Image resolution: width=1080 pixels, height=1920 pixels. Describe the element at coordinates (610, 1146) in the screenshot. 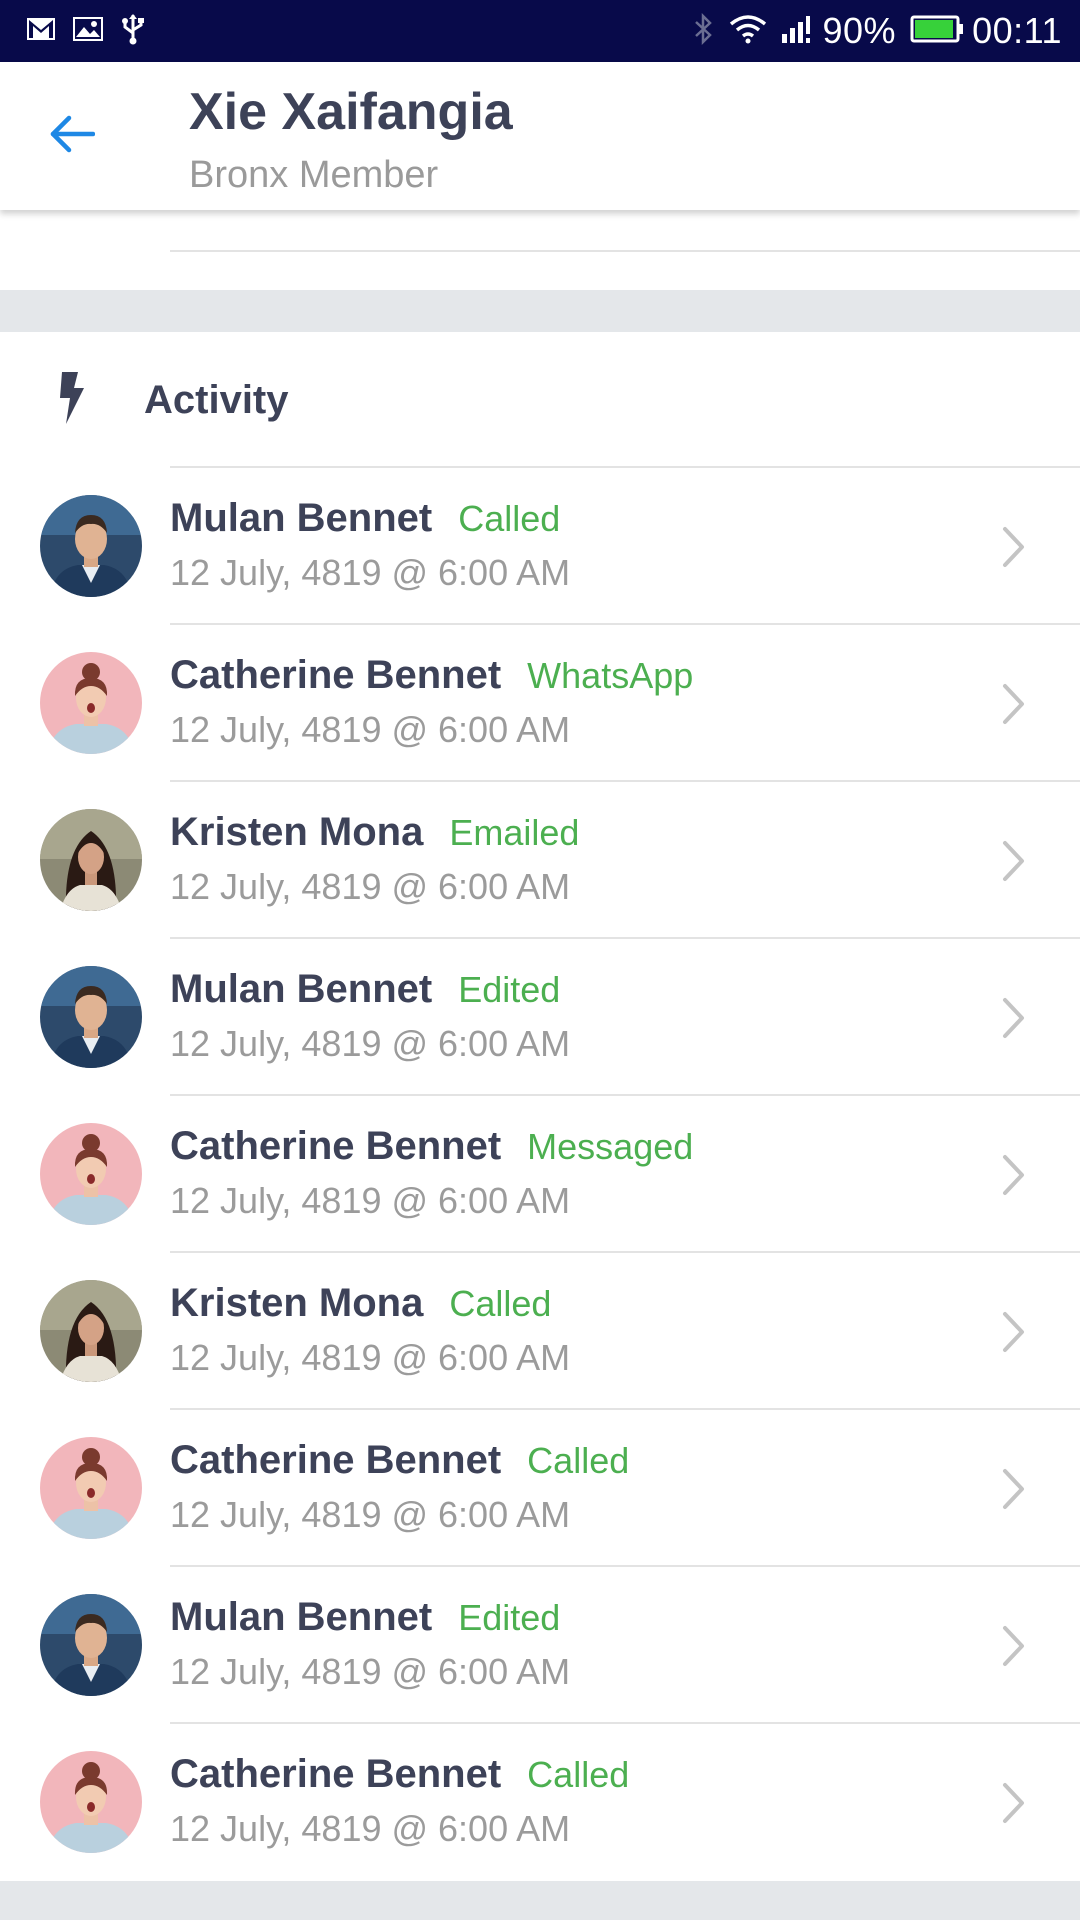

I see `action-label: Messaged` at that location.